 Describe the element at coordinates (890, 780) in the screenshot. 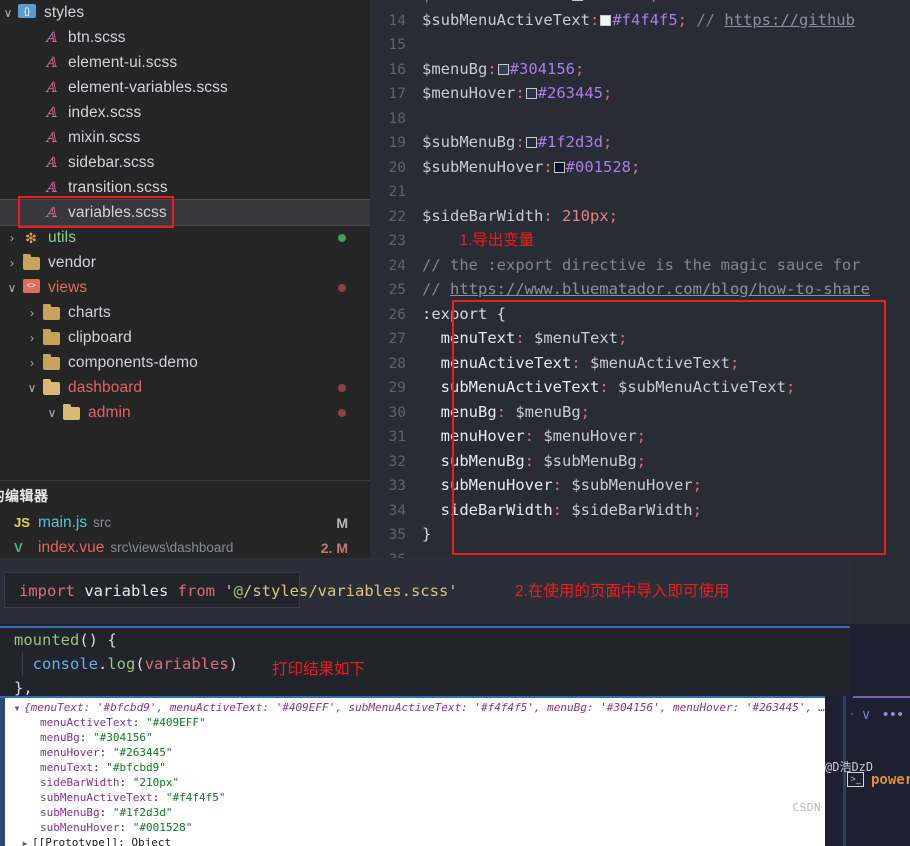

I see `terminal-label: power` at that location.